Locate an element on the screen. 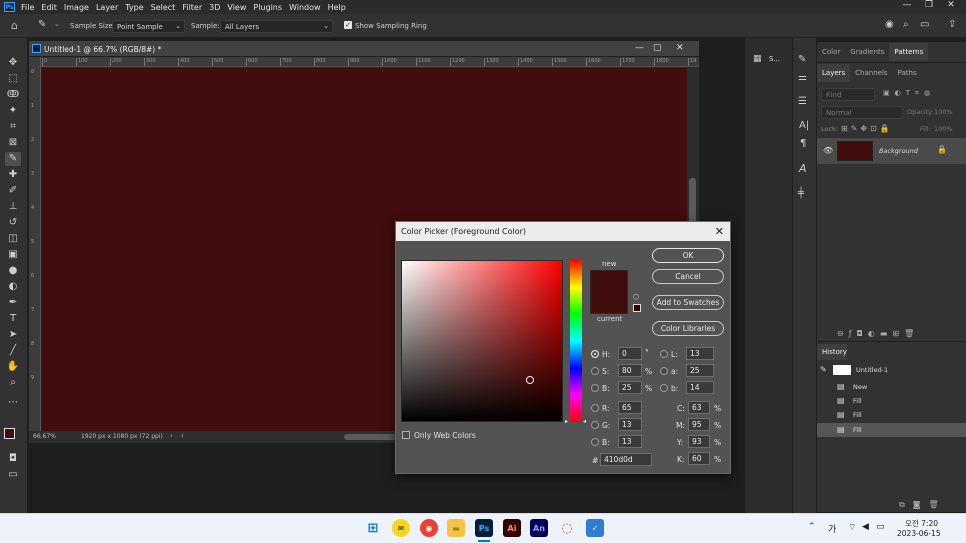 This screenshot has width=966, height=543. saturation-radio is located at coordinates (595, 371).